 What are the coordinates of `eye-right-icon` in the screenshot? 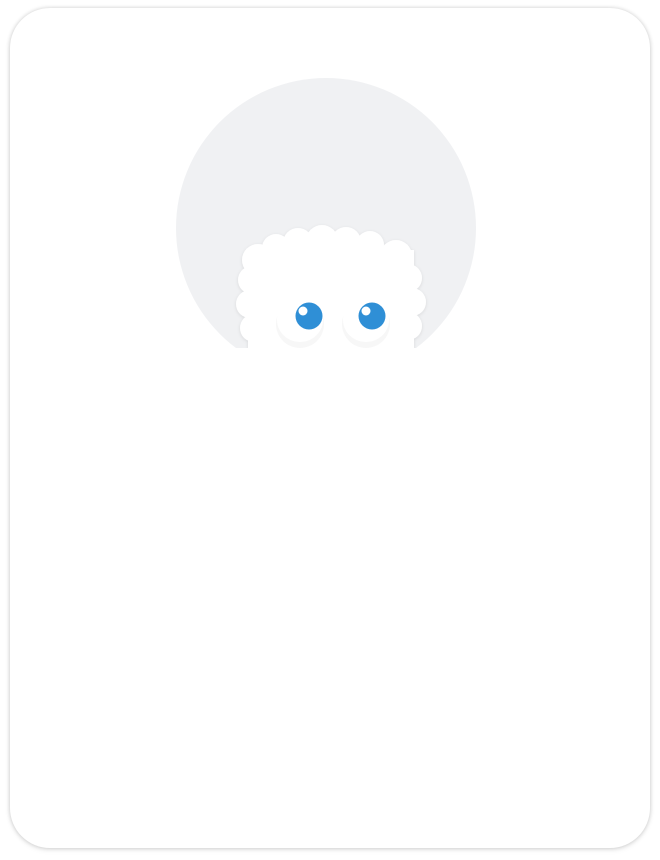 It's located at (372, 316).